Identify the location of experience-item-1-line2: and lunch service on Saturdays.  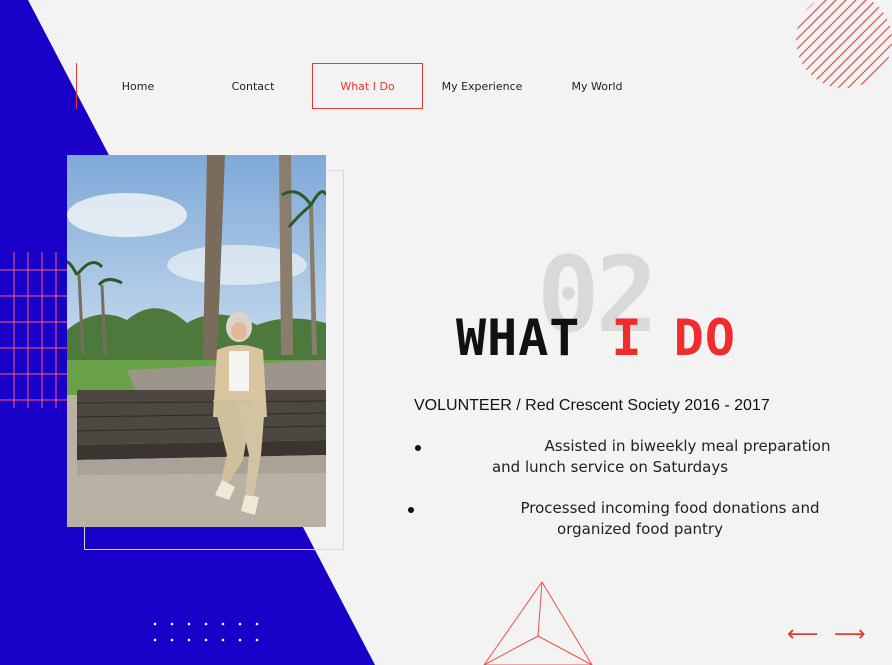
(610, 467).